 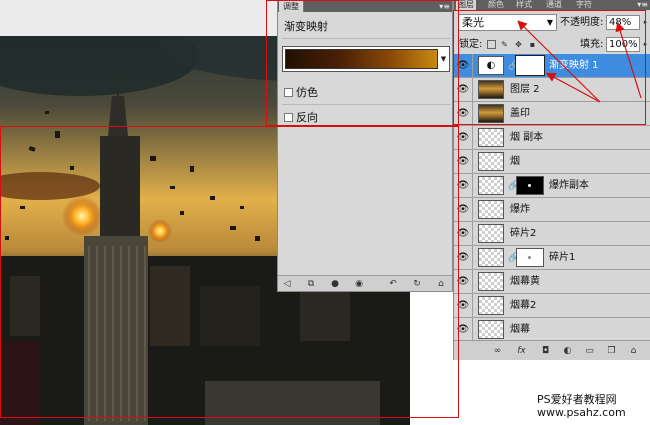 What do you see at coordinates (520, 329) in the screenshot?
I see `layer-name: 烟幕` at bounding box center [520, 329].